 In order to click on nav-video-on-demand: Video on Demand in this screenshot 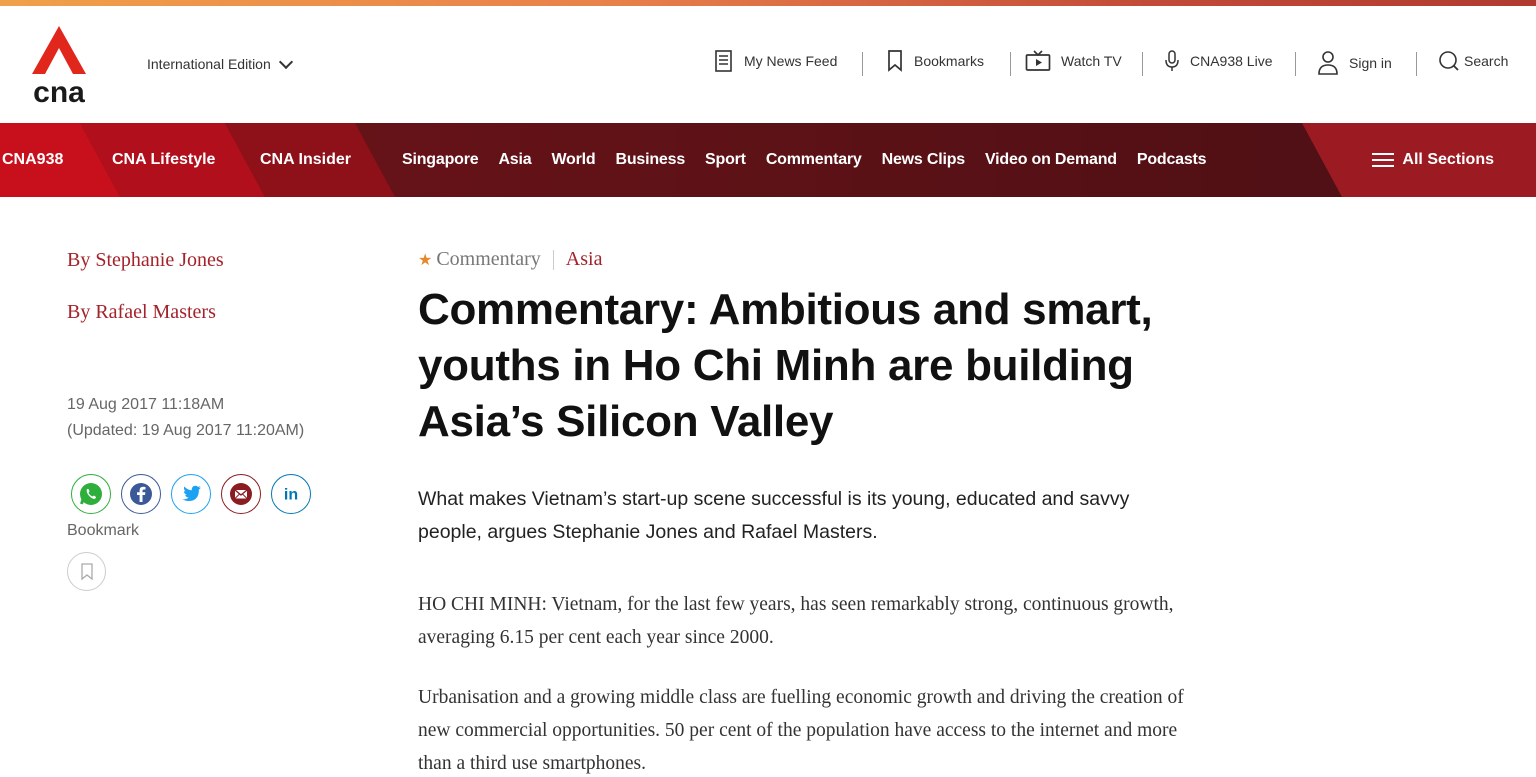, I will do `click(1051, 160)`.